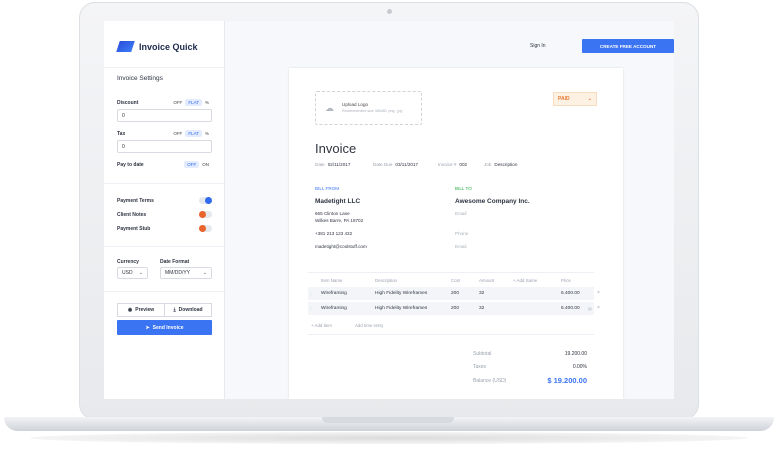 The width and height of the screenshot is (778, 458). I want to click on invoice-number-field: Invoice #002, so click(452, 164).